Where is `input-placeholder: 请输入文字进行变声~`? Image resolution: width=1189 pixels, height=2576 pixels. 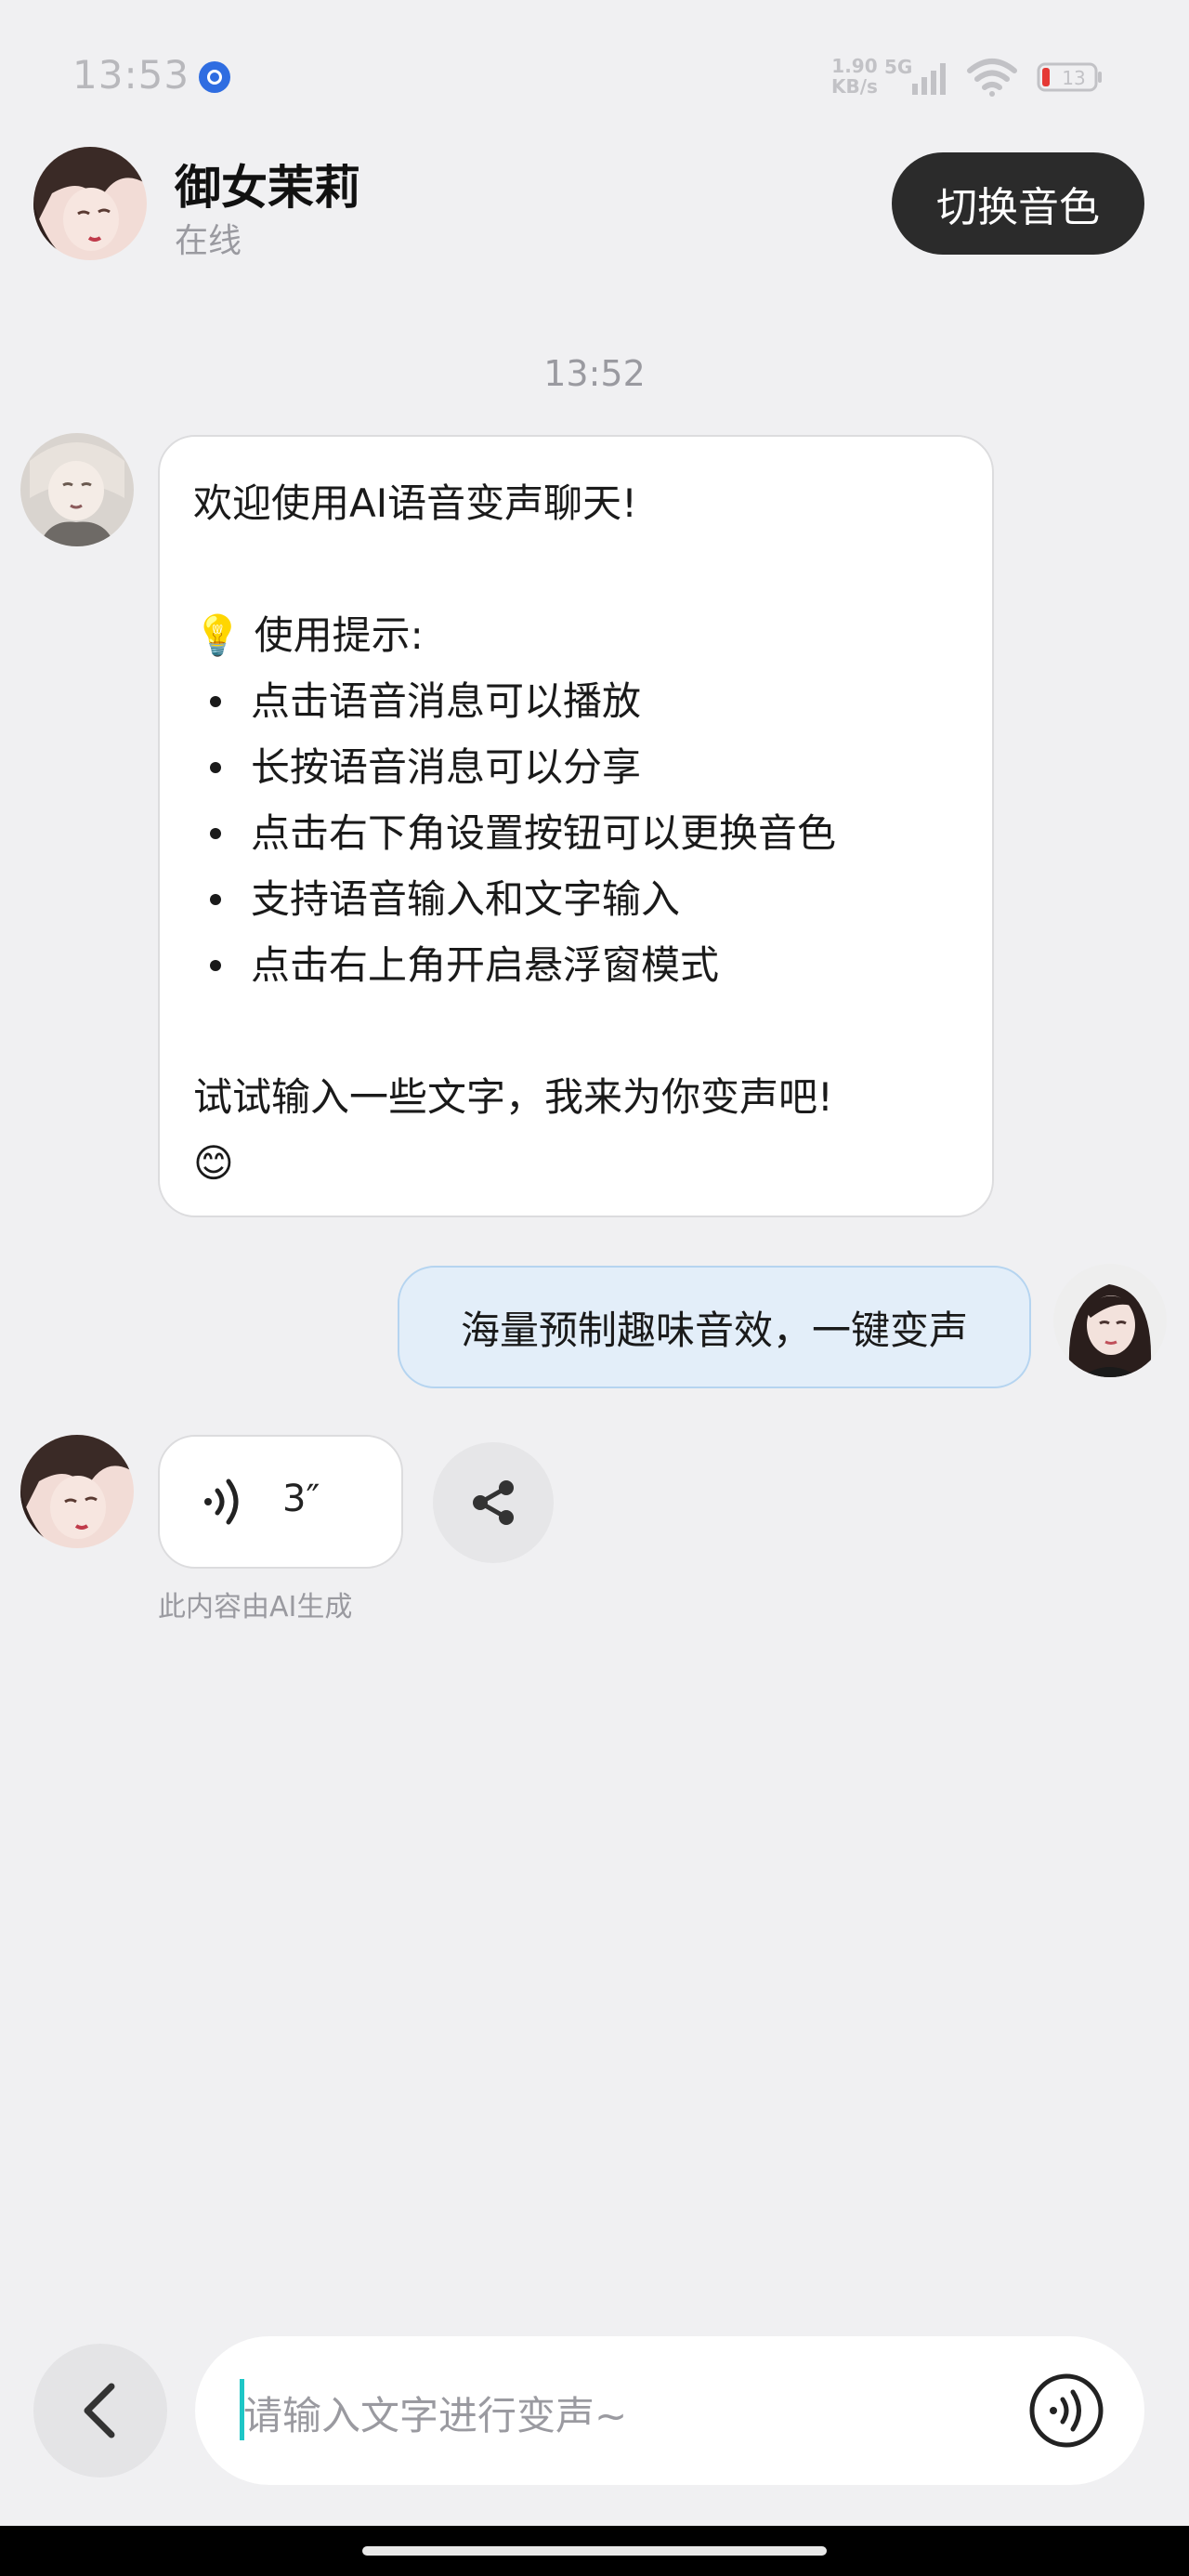
input-placeholder: 请输入文字进行变声~ is located at coordinates (436, 2415).